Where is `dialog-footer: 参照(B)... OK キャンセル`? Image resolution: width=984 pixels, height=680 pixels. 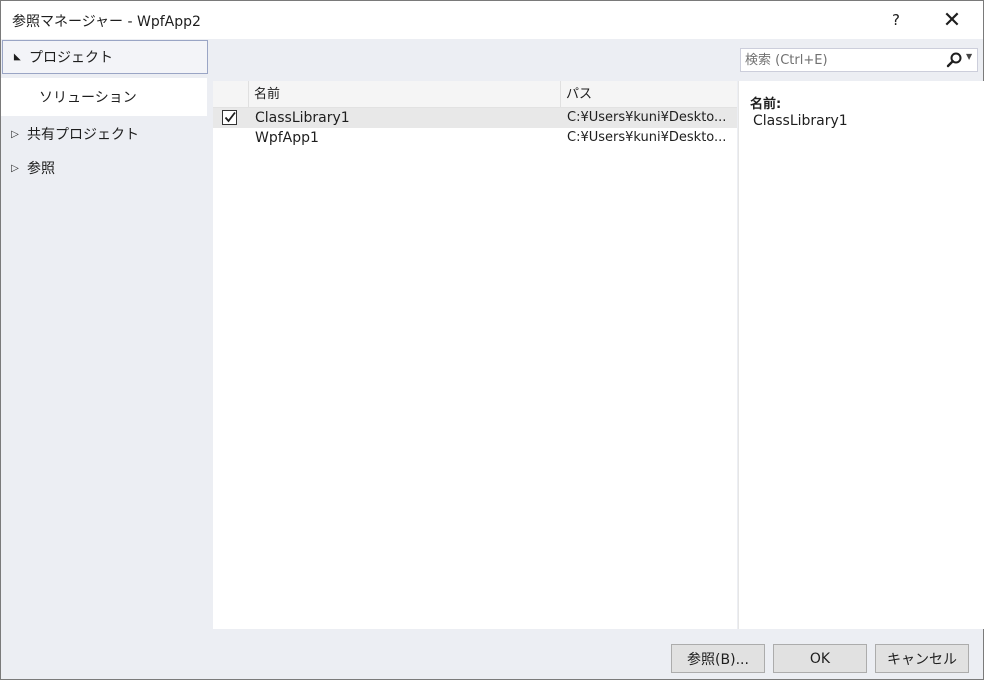 dialog-footer: 参照(B)... OK キャンセル is located at coordinates (492, 657).